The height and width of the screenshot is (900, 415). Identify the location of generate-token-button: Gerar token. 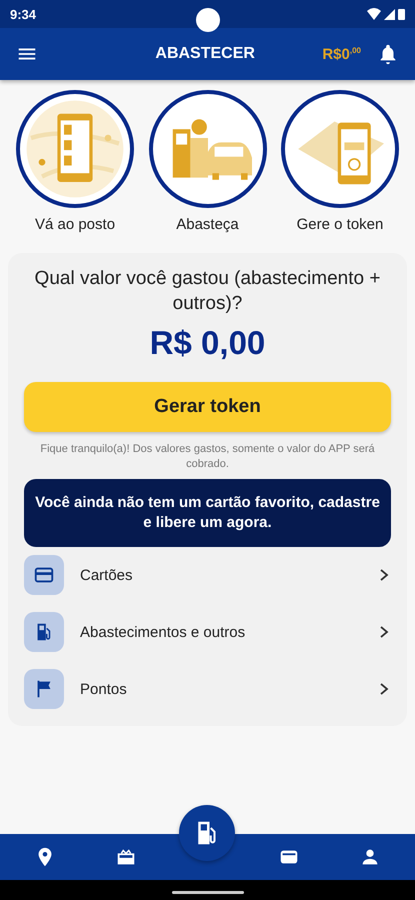
(207, 407).